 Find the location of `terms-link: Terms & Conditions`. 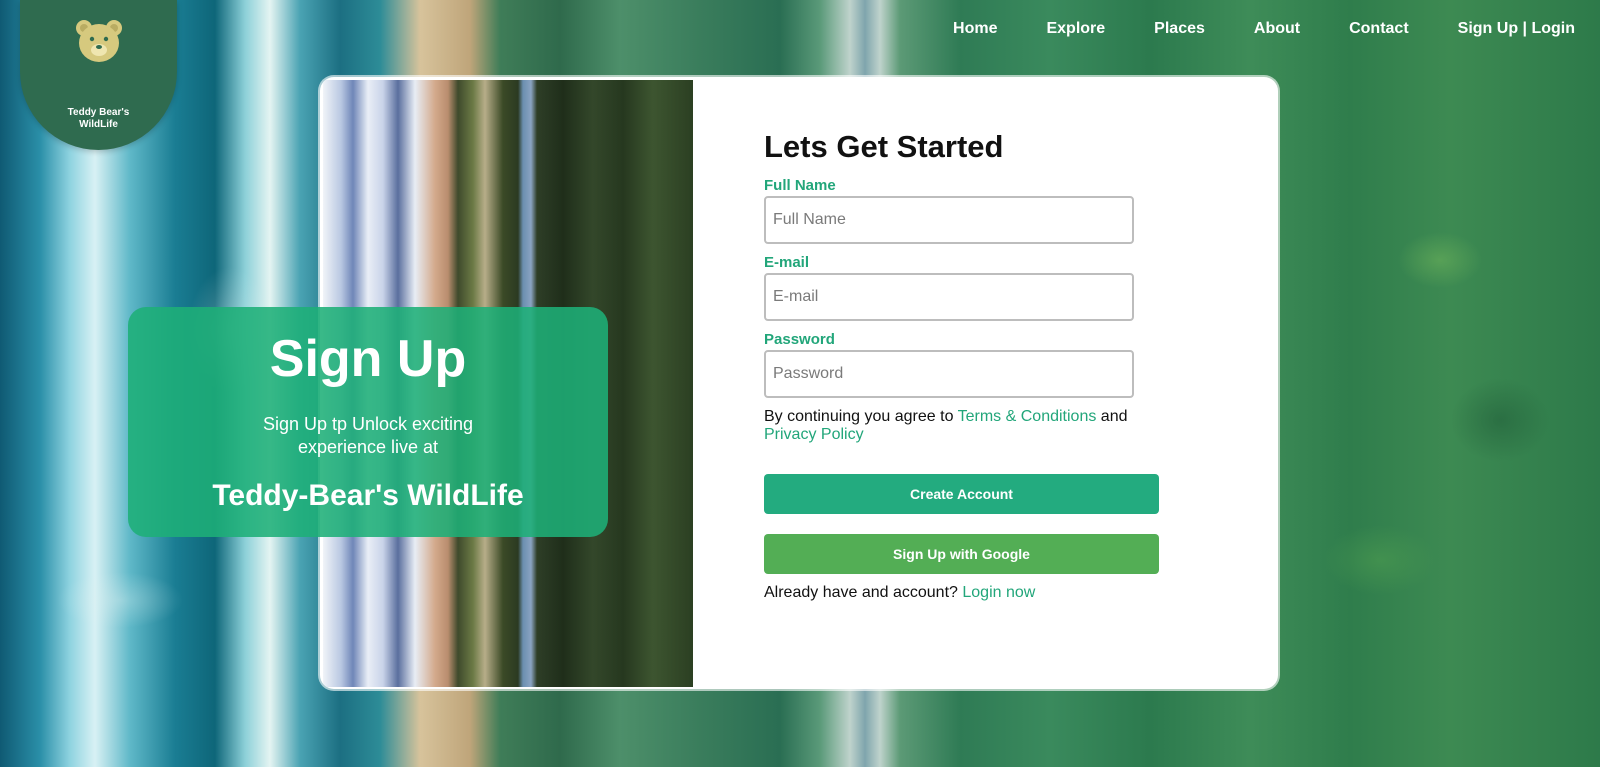

terms-link: Terms & Conditions is located at coordinates (1027, 416).